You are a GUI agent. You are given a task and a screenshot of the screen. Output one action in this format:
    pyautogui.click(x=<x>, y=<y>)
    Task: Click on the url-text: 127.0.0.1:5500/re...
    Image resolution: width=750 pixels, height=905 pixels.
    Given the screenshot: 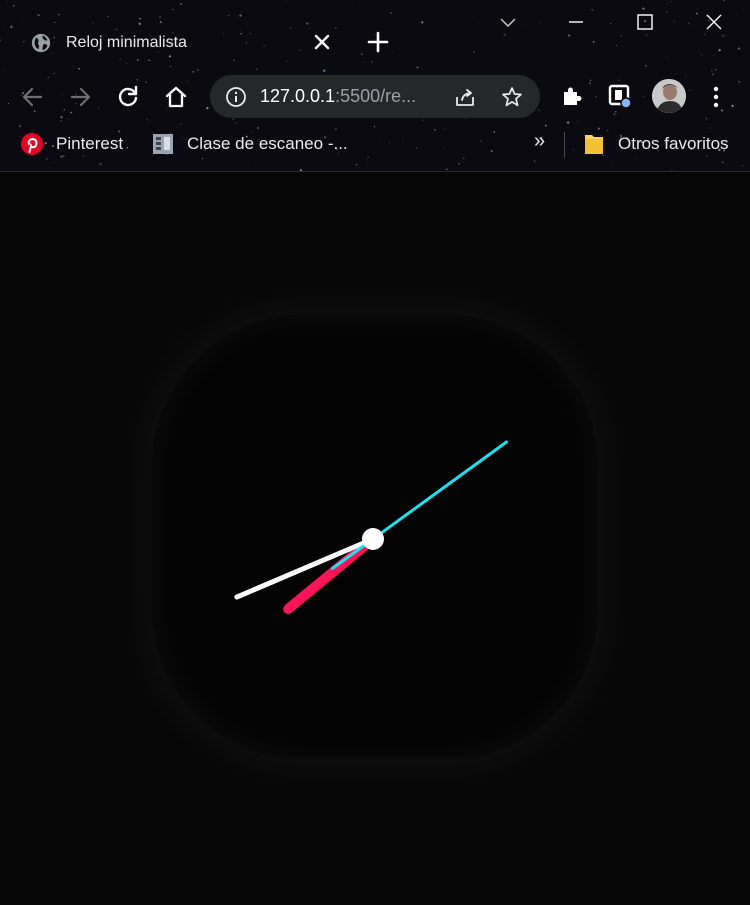 What is the action you would take?
    pyautogui.click(x=338, y=96)
    